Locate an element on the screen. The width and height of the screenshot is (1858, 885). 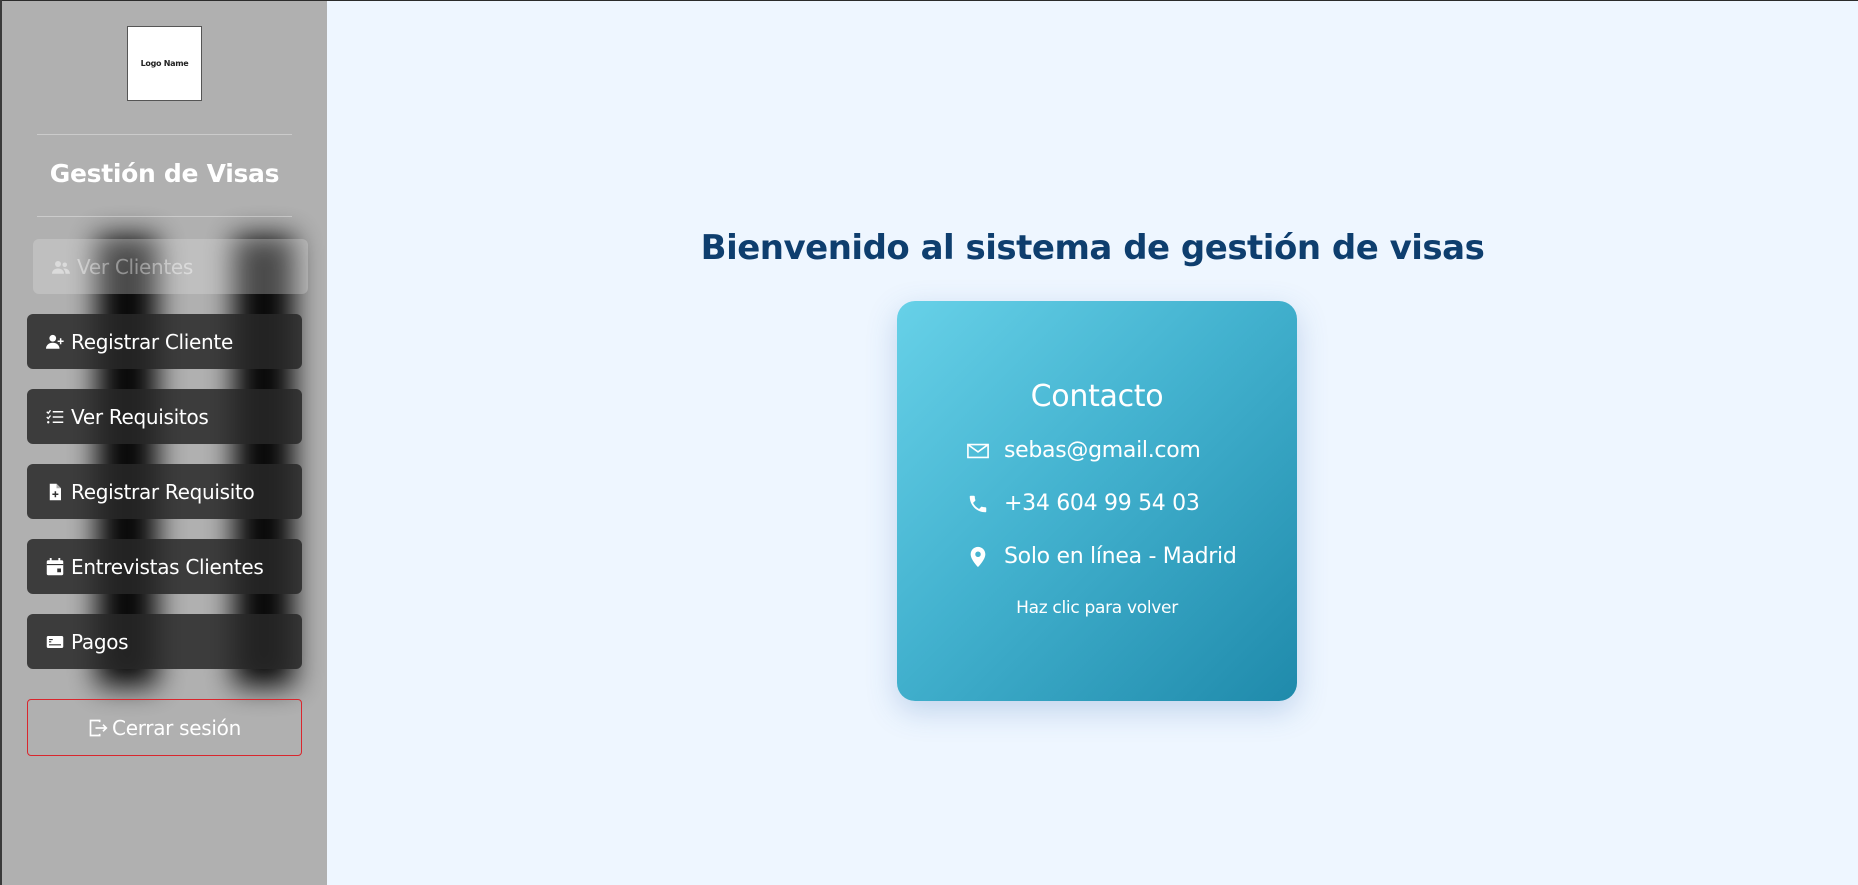
logo-text: Logo Name is located at coordinates (164, 63).